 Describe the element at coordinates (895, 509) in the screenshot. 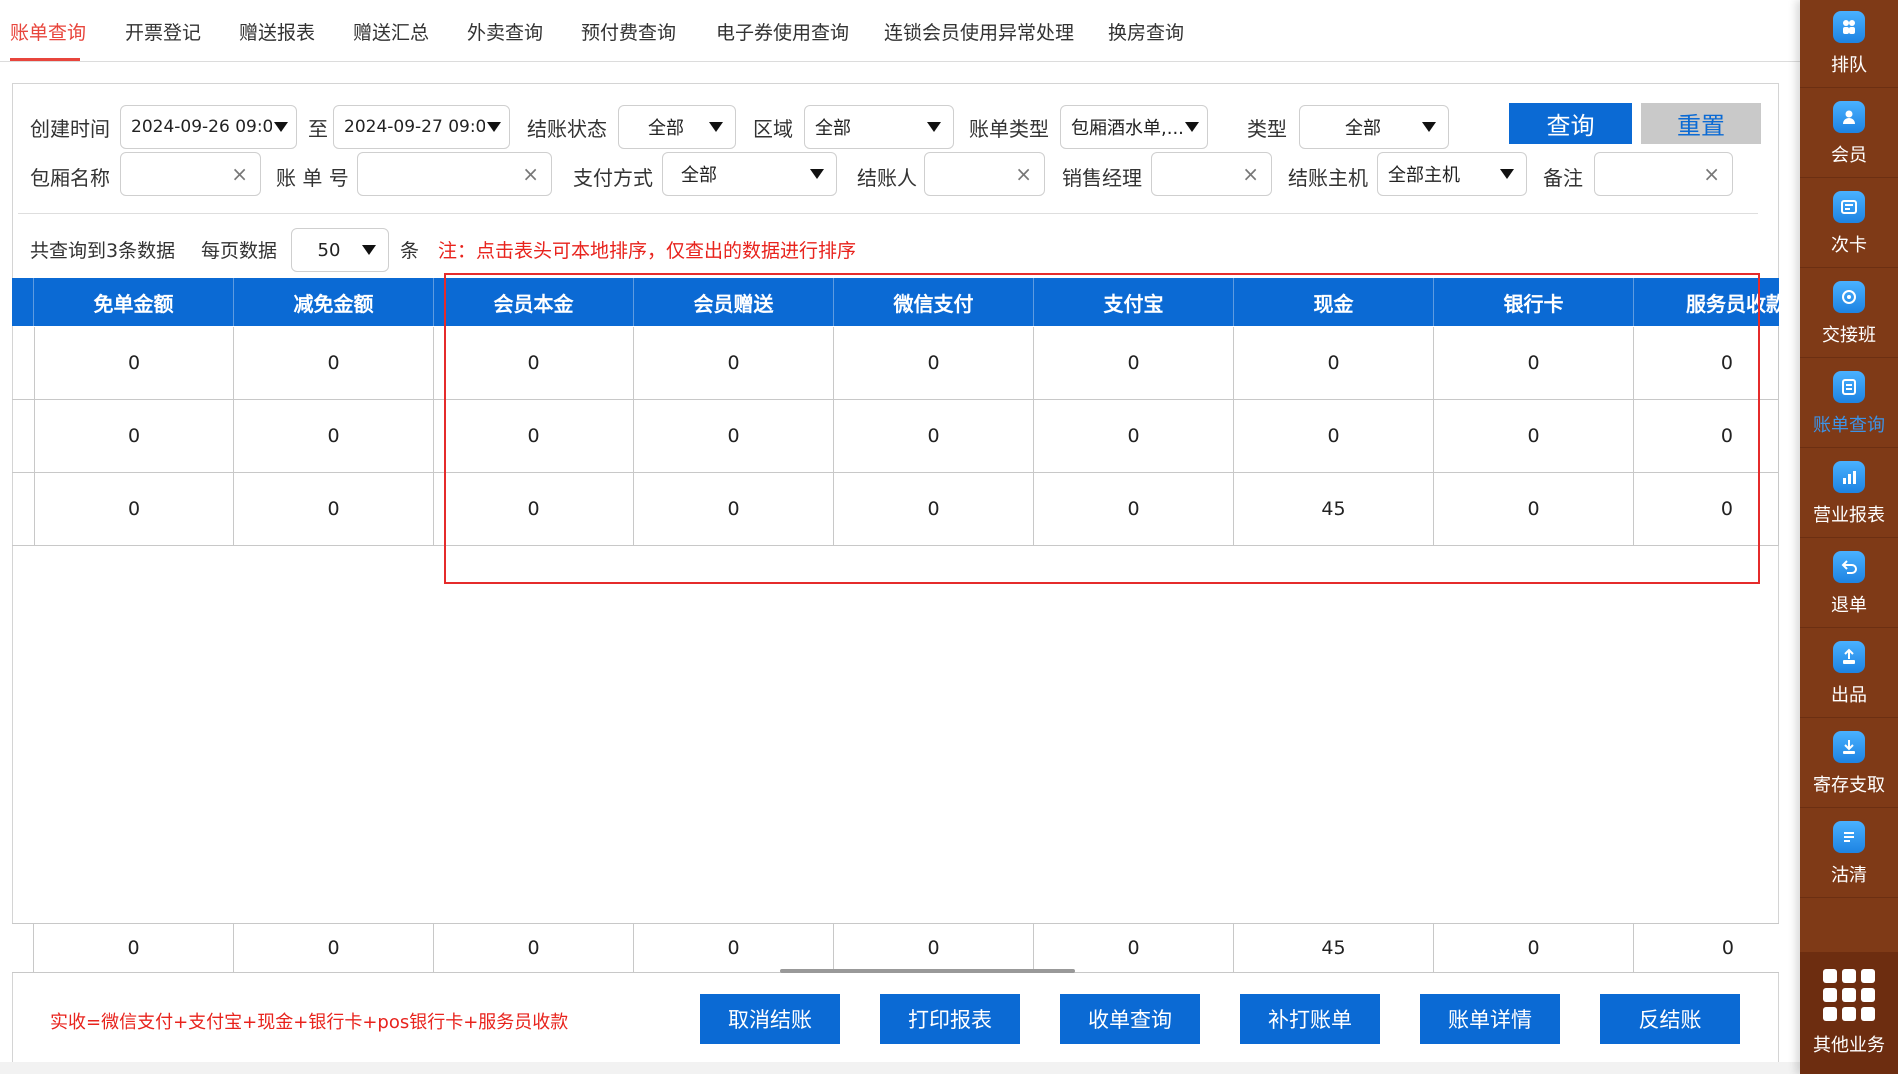

I see `table-row: 0 0 0 0 0 0 45 0 0` at that location.